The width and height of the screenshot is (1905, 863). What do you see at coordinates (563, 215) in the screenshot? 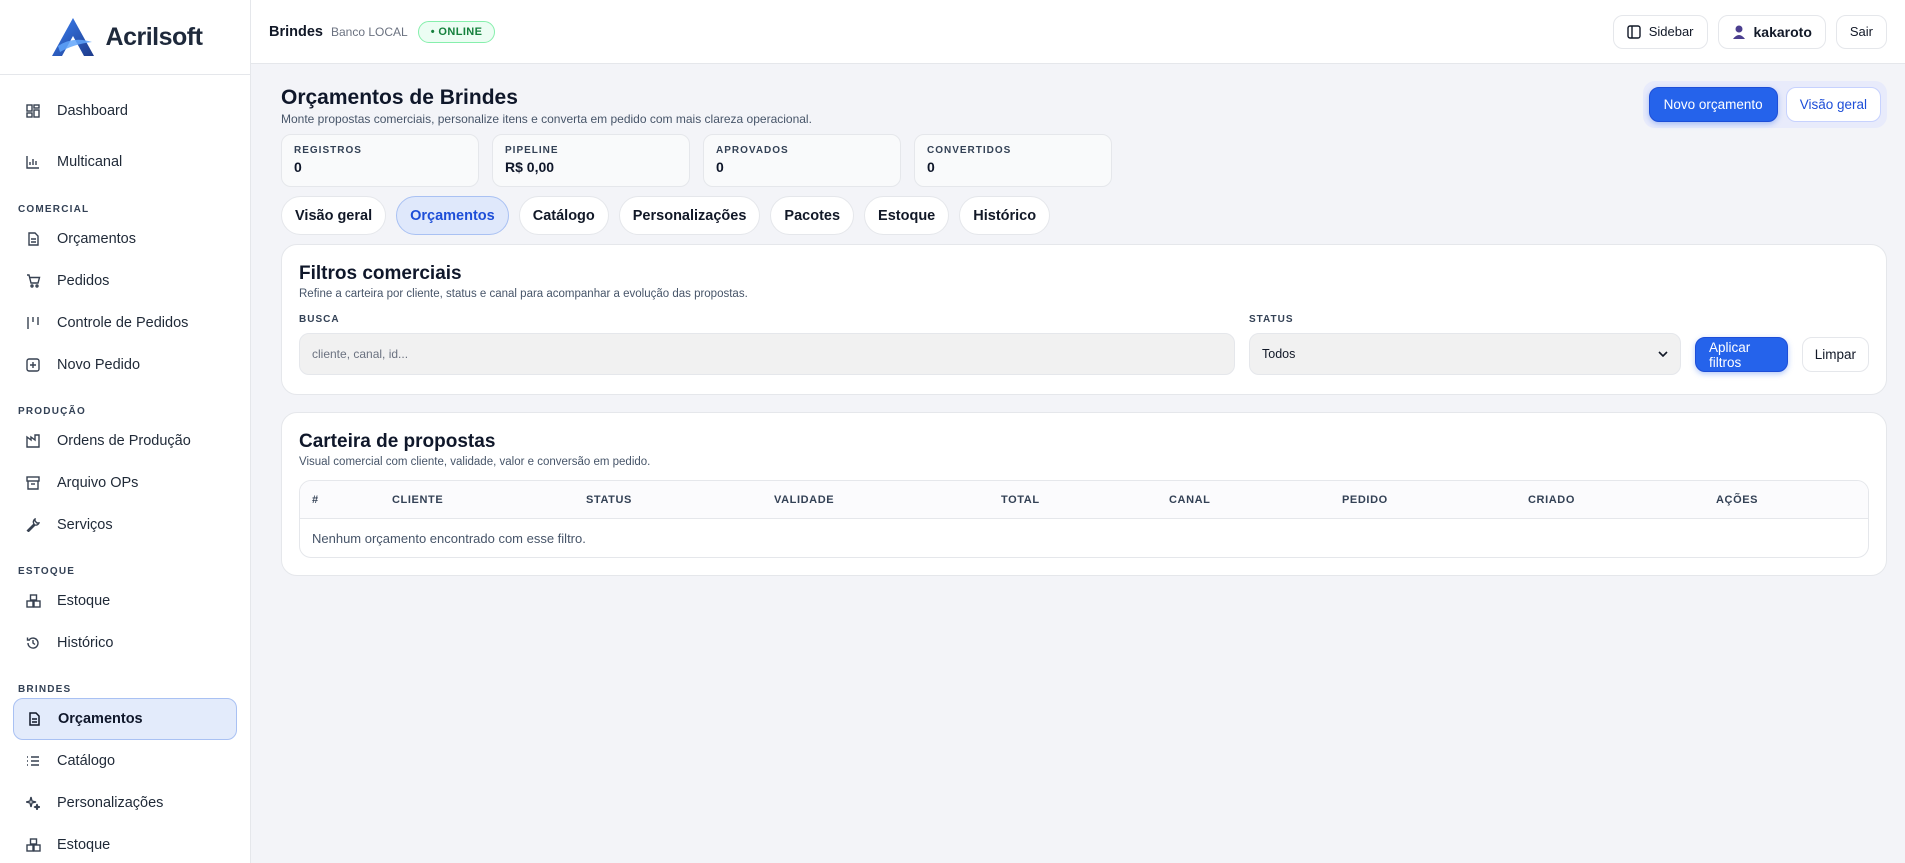
I see `tab-catalogo: Catálogo` at bounding box center [563, 215].